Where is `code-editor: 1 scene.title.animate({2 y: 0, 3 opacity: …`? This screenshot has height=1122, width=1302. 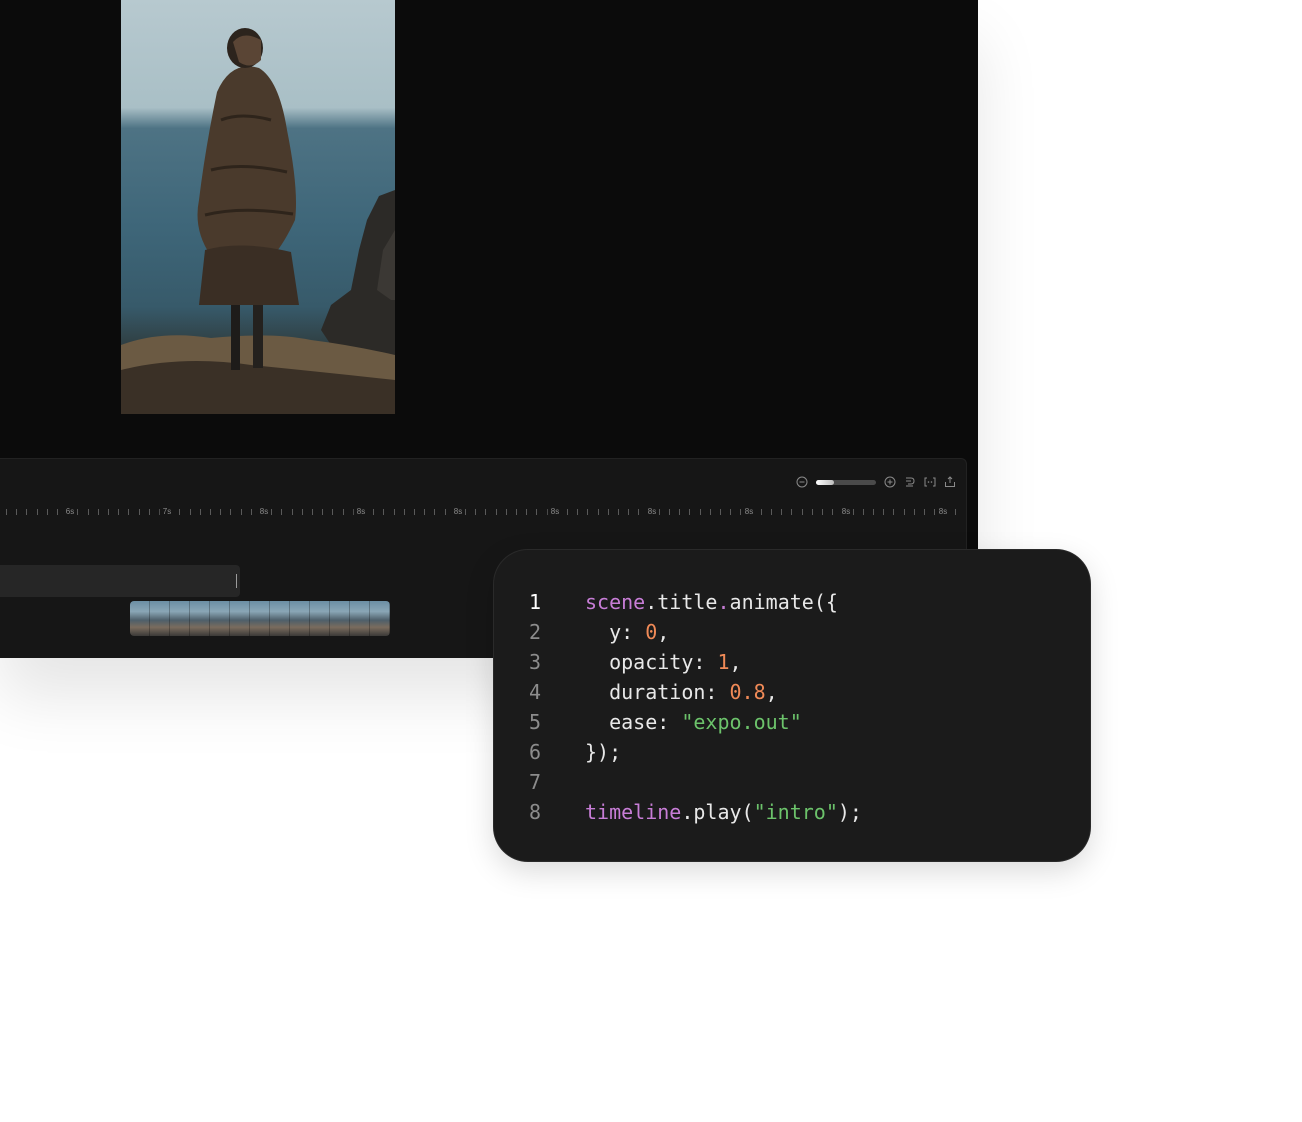
code-editor: 1 scene.title.animate({2 y: 0, 3 opacity: … is located at coordinates (792, 707).